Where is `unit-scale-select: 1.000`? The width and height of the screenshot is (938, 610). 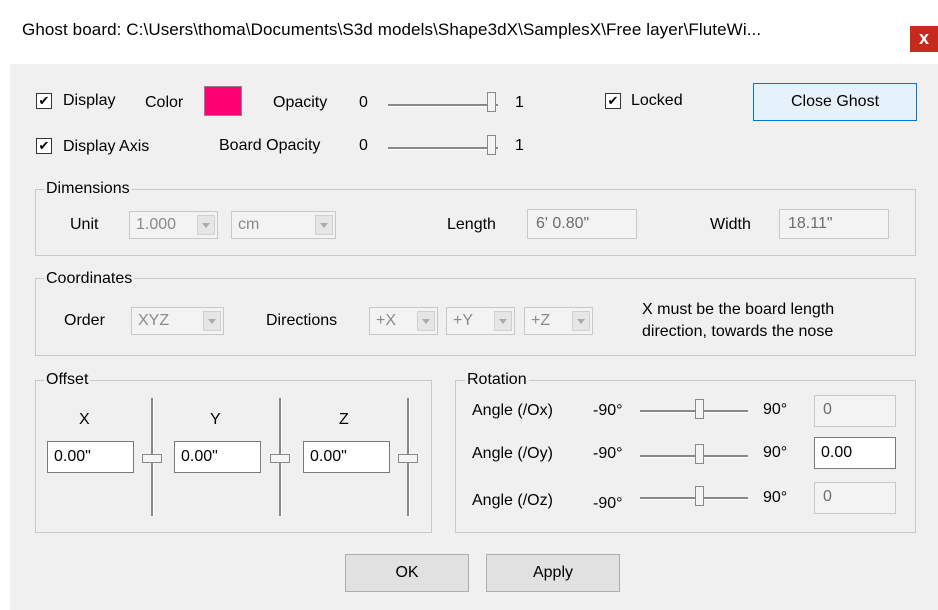 unit-scale-select: 1.000 is located at coordinates (173, 225).